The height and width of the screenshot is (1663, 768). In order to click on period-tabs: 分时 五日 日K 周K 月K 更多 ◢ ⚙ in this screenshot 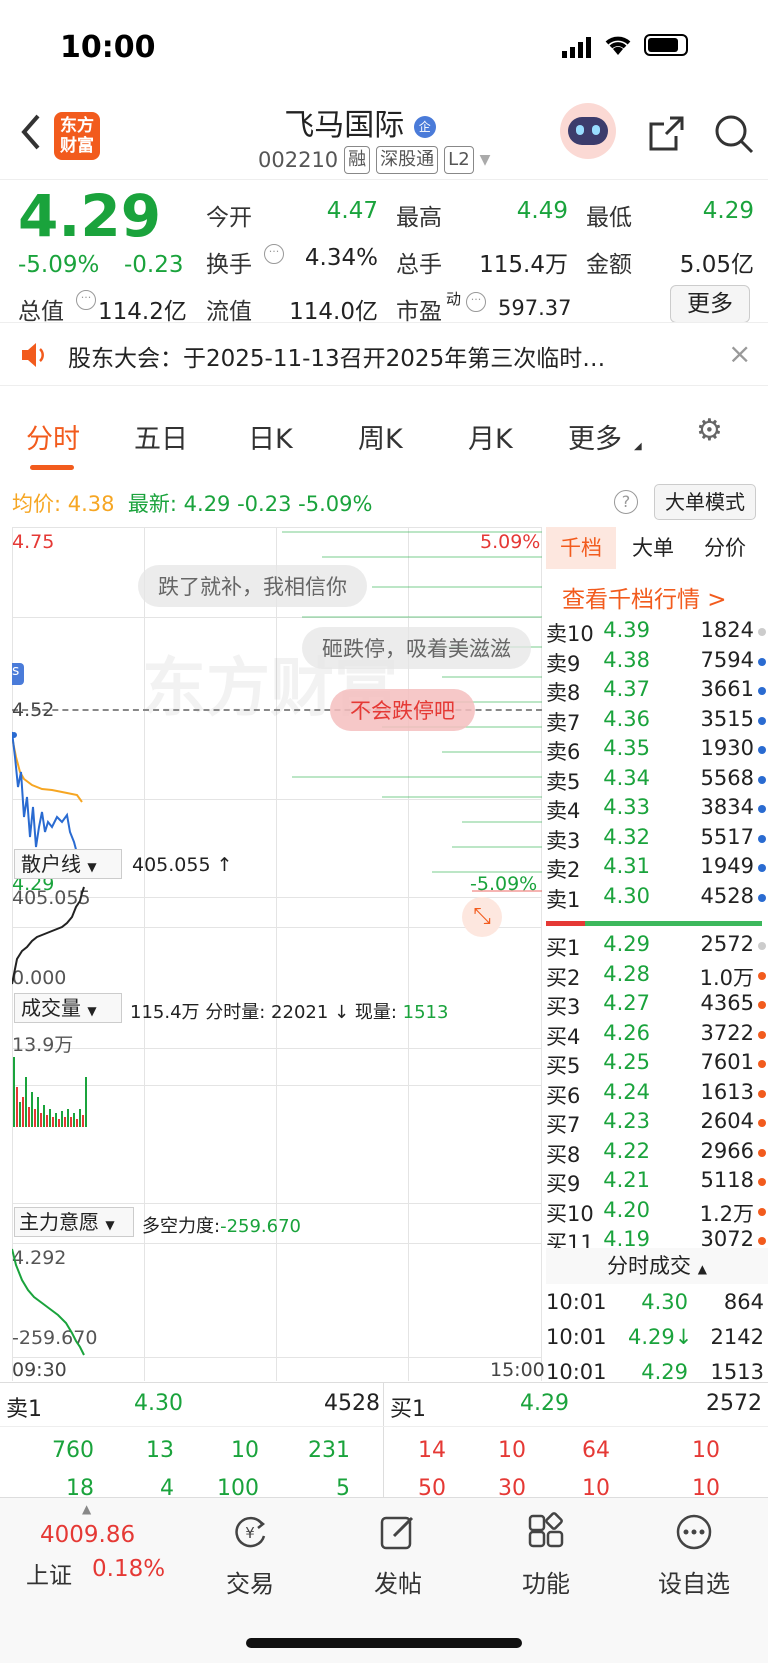, I will do `click(384, 435)`.